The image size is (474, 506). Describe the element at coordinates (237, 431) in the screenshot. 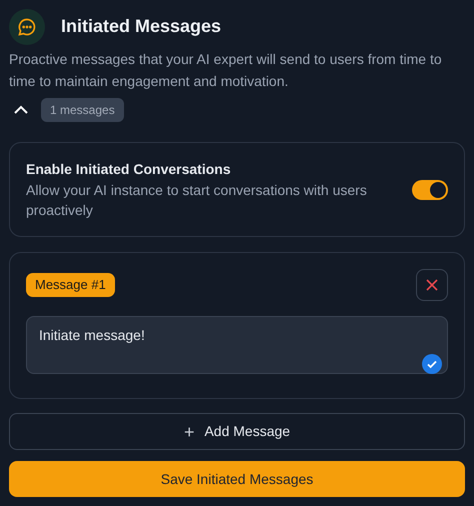

I see `add-message-button: + Add Message` at that location.